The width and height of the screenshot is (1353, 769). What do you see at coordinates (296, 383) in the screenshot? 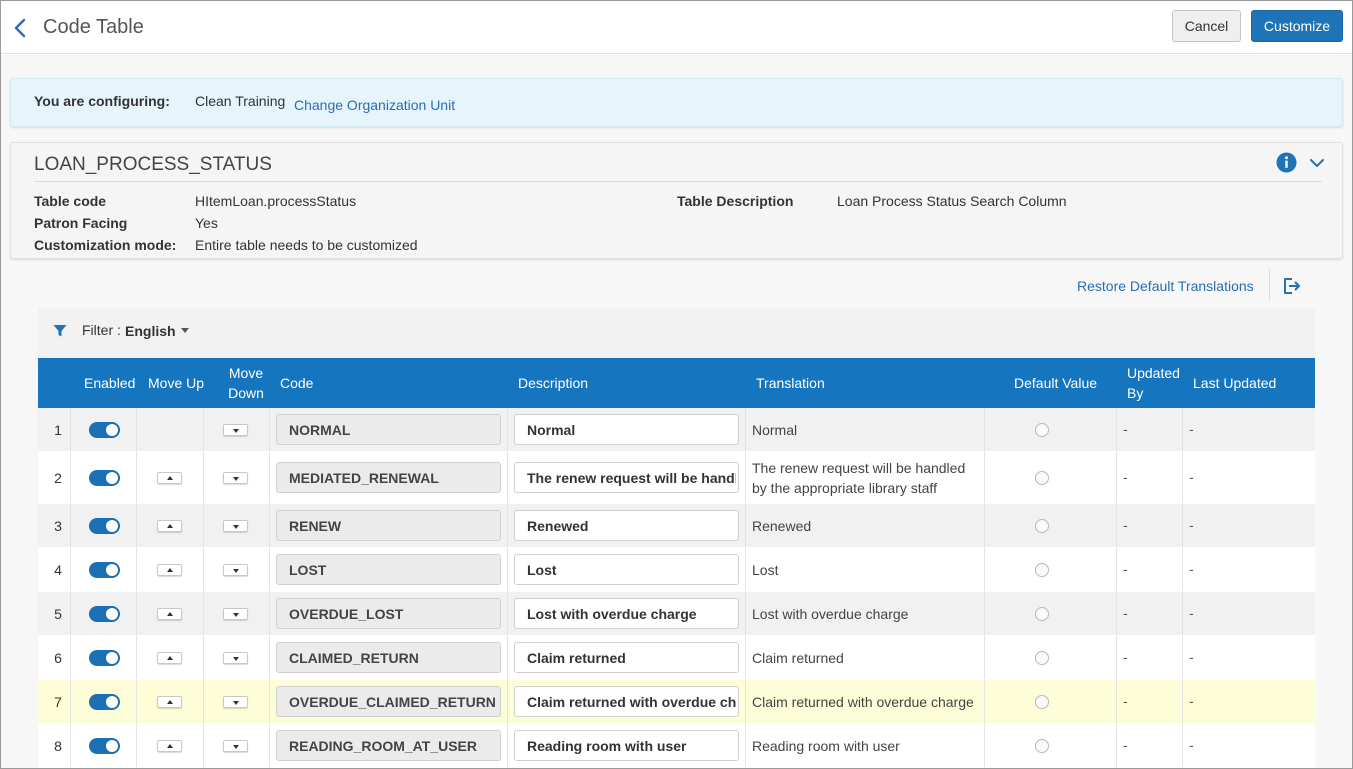
I see `column-header-code: Code` at bounding box center [296, 383].